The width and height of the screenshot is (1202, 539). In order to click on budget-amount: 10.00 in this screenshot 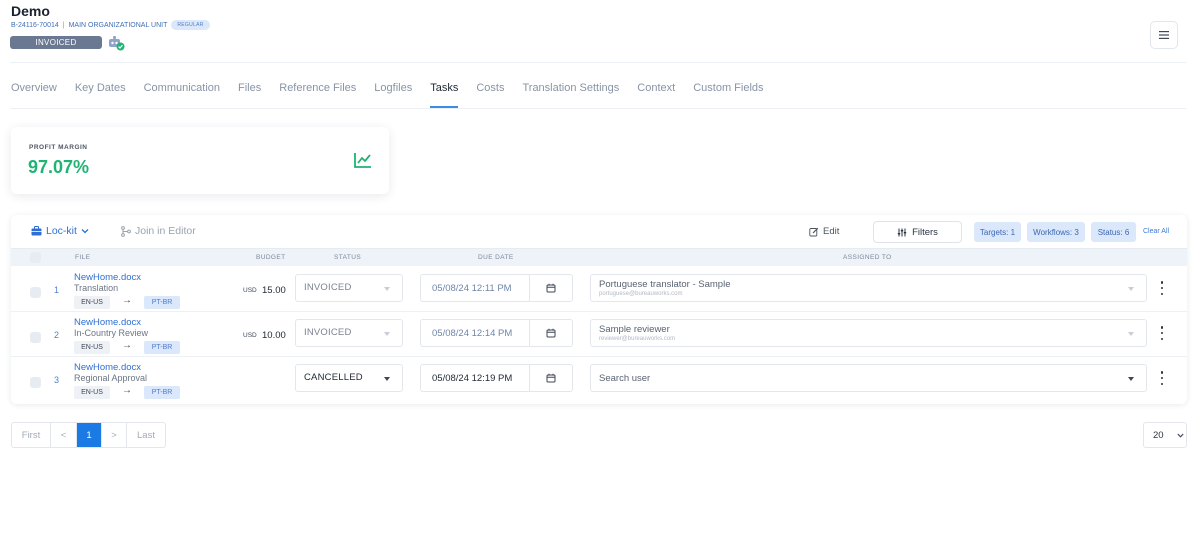, I will do `click(274, 335)`.